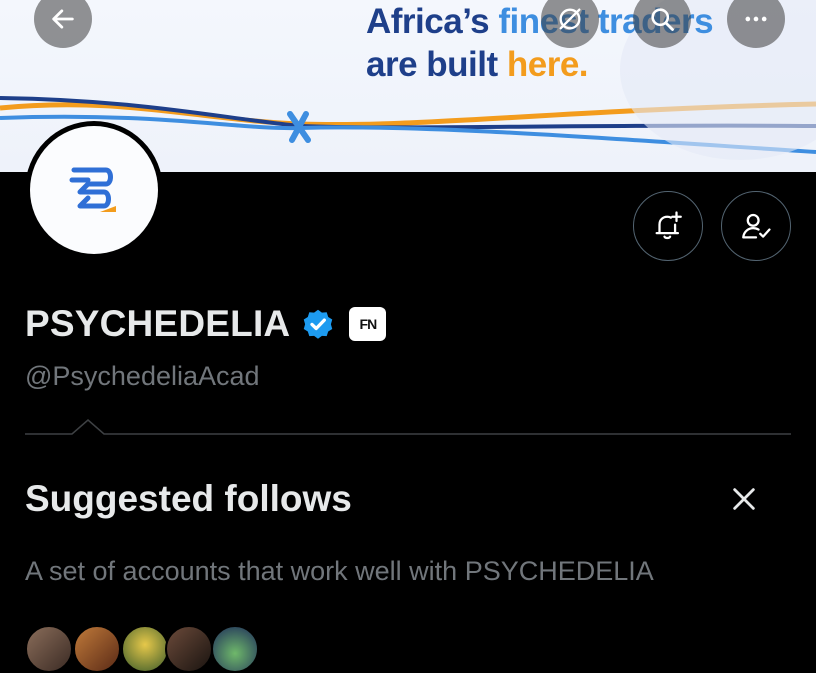 Image resolution: width=816 pixels, height=673 pixels. I want to click on banner-headline-line2: are built here., so click(477, 65).